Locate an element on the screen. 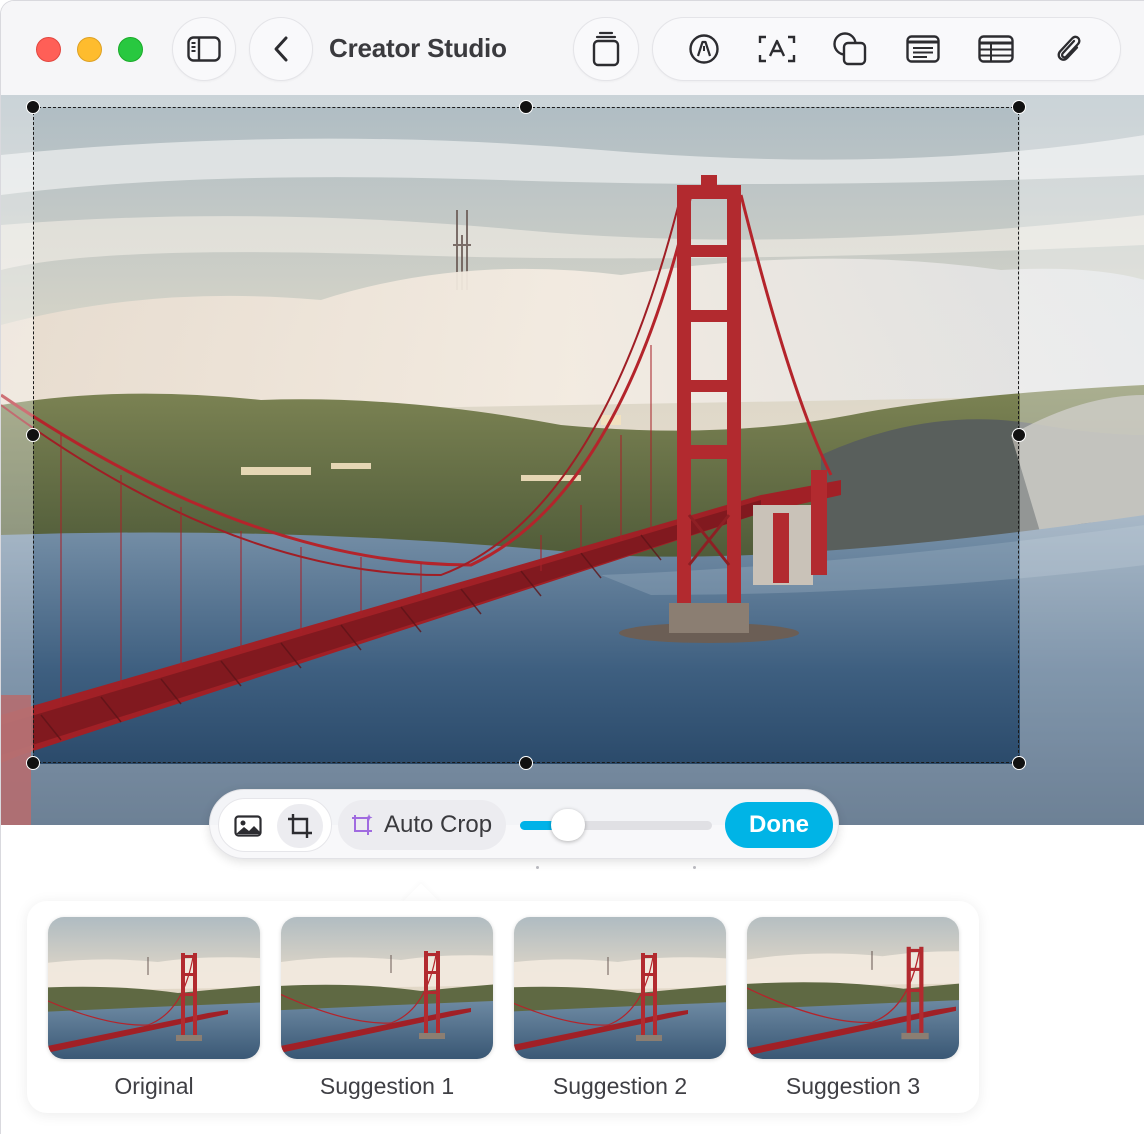 The height and width of the screenshot is (1134, 1144). attach-button is located at coordinates (1069, 49).